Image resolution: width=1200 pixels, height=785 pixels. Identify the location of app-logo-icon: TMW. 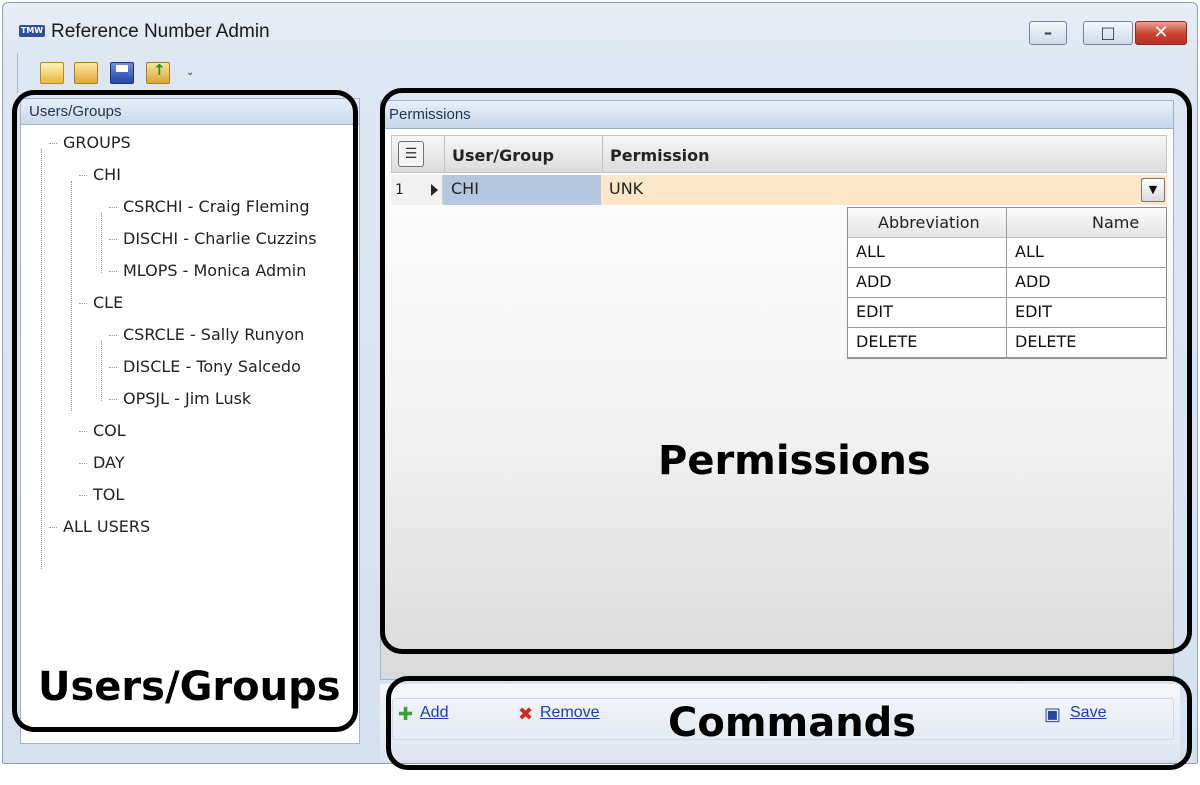
(32, 31).